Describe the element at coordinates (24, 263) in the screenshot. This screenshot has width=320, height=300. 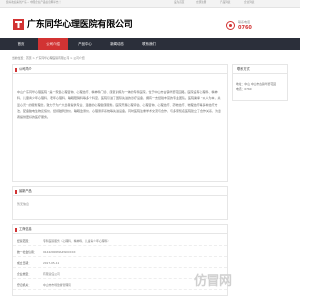
I see `business-key: 成立日期：` at that location.